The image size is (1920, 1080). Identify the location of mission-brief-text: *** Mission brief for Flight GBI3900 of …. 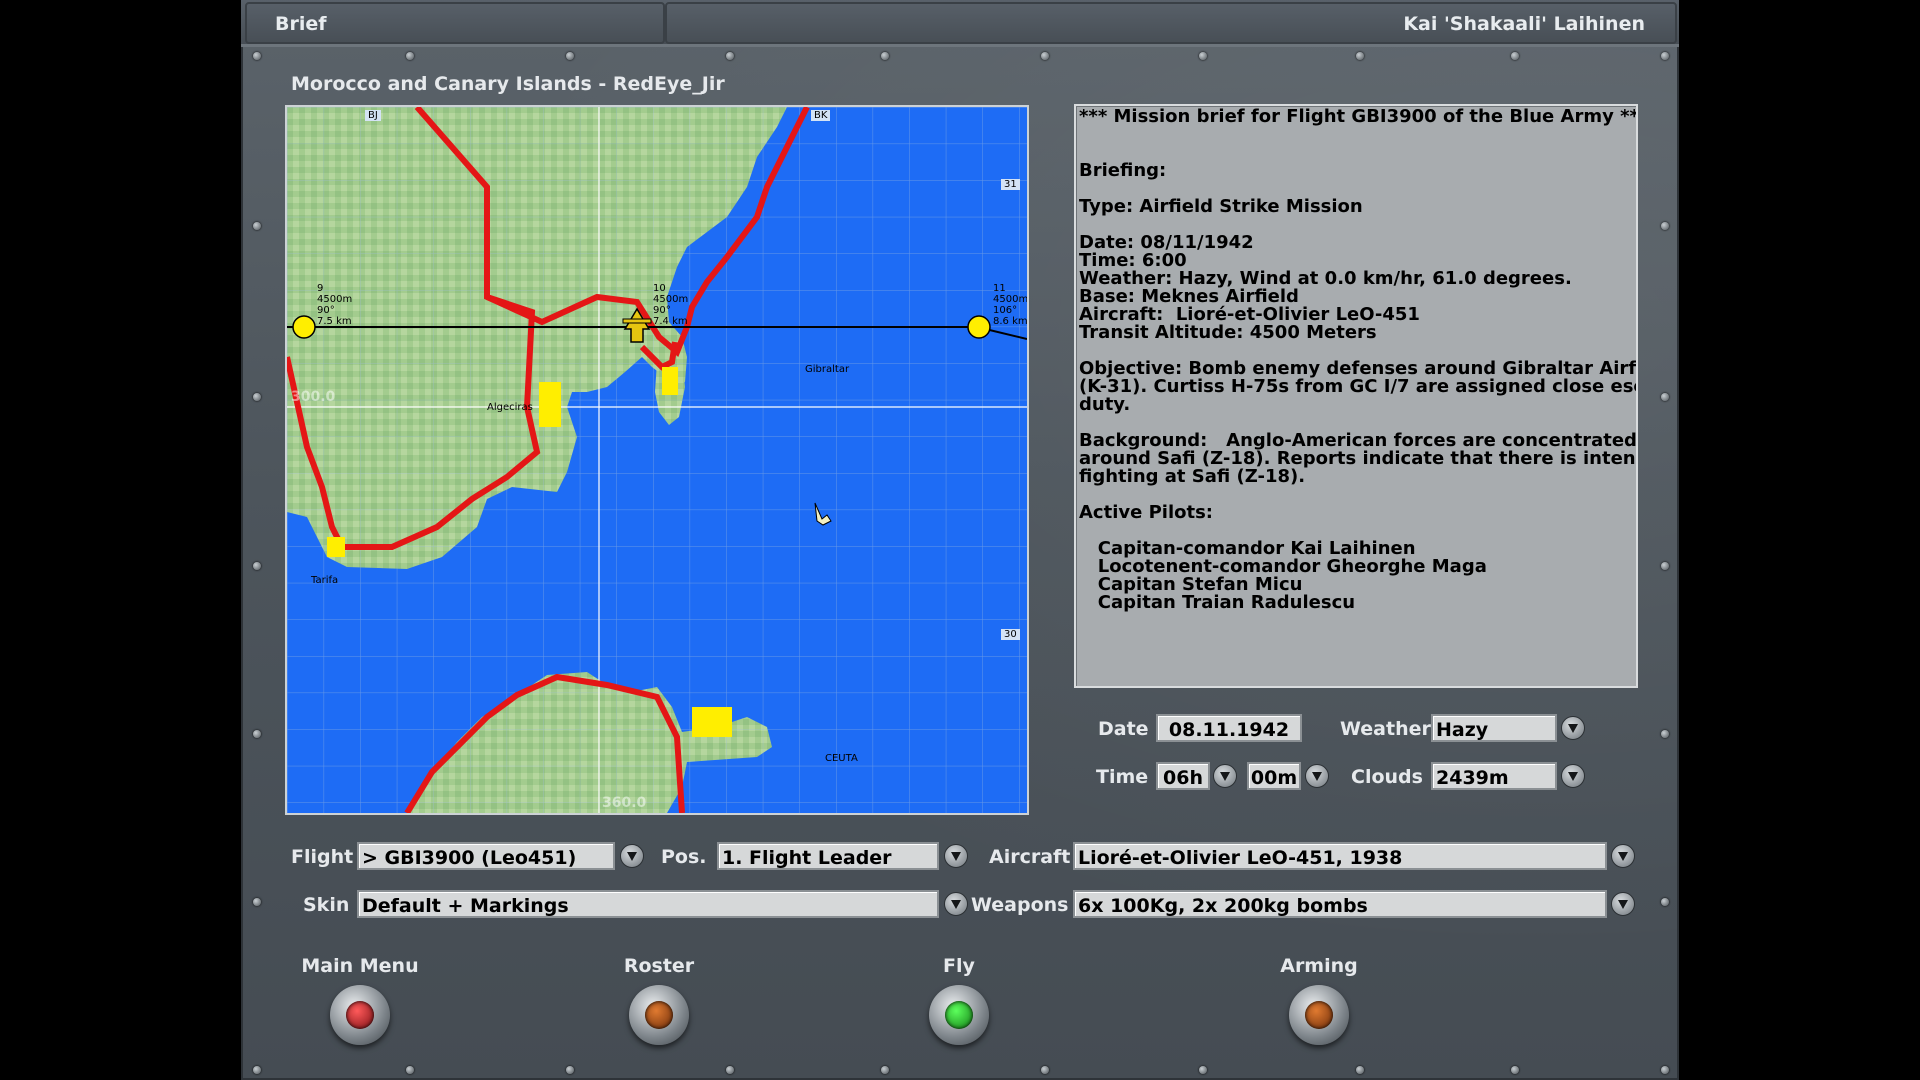
(1356, 360).